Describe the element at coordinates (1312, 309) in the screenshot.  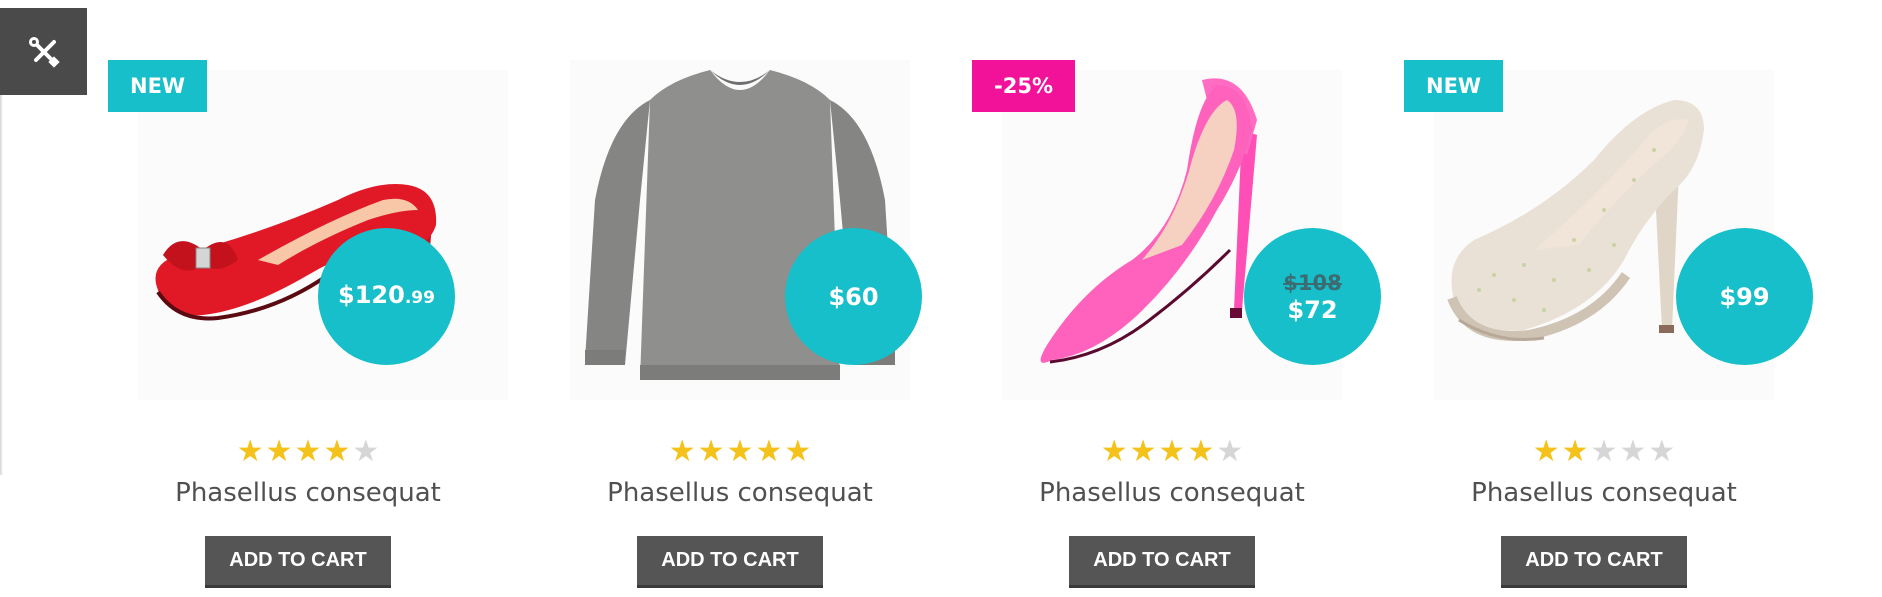
I see `price: $72` at that location.